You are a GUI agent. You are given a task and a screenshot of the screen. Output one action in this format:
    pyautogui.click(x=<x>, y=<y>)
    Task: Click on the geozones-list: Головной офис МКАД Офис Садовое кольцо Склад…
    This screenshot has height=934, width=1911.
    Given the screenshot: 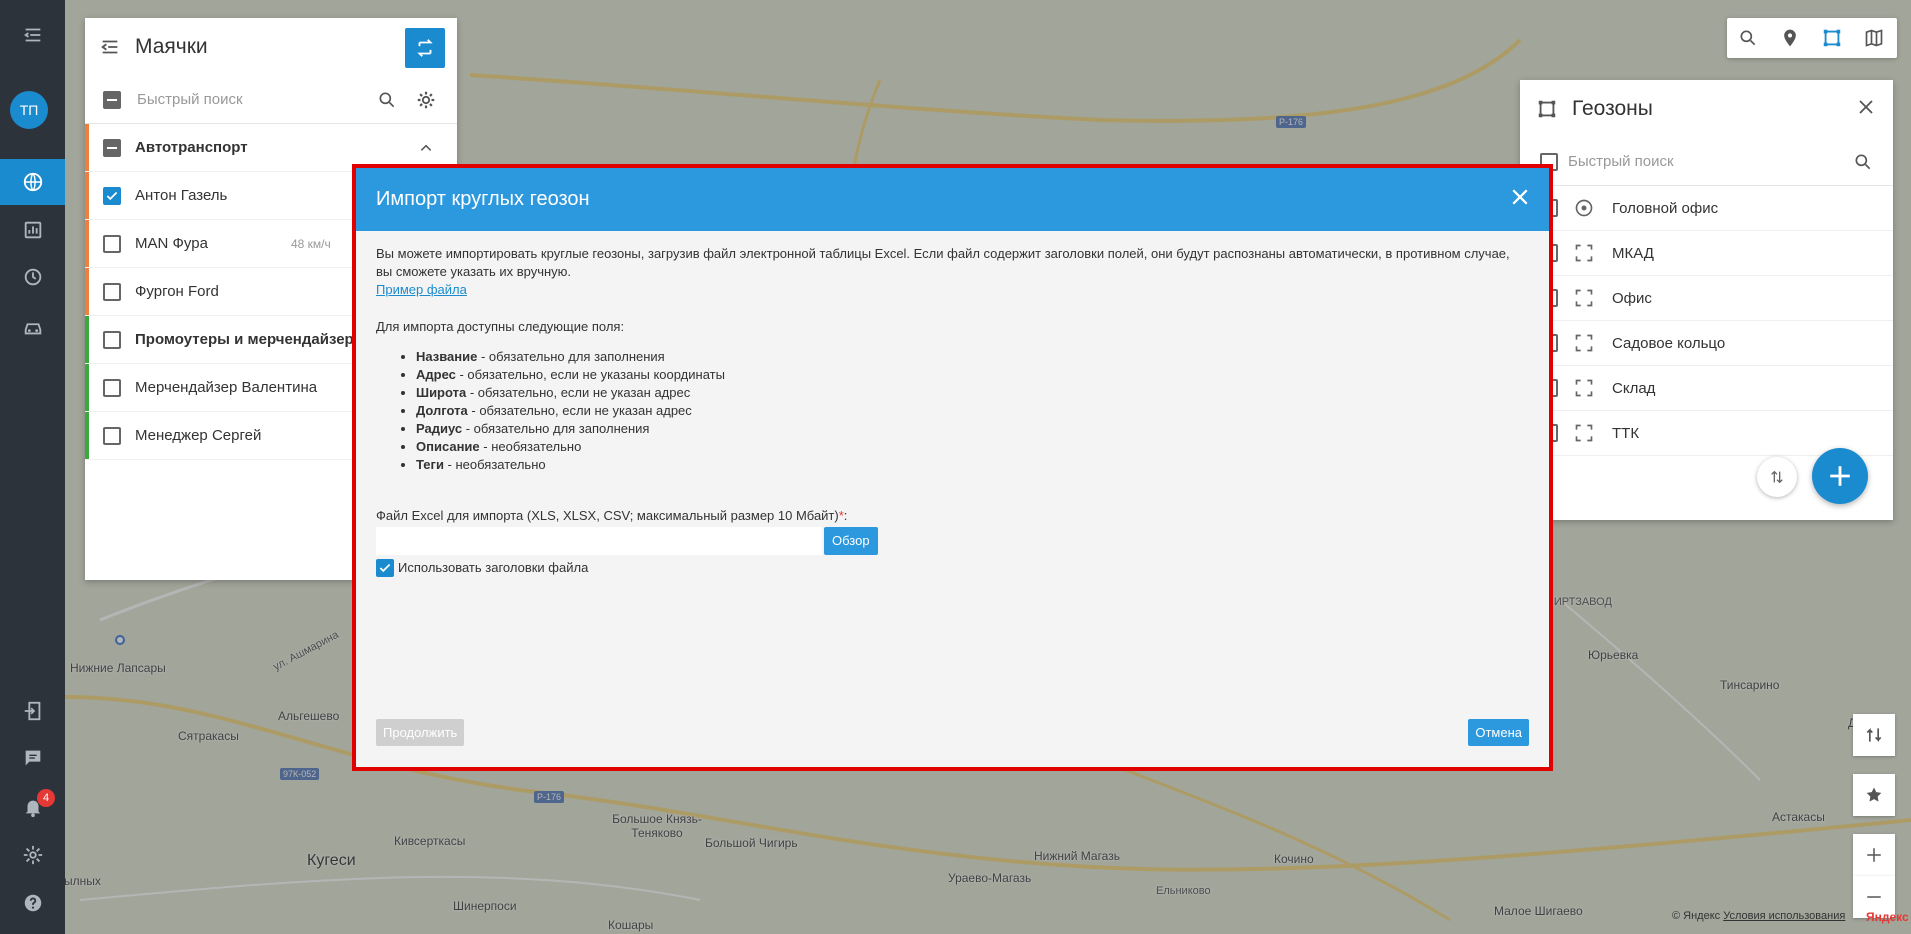 What is the action you would take?
    pyautogui.click(x=1706, y=321)
    